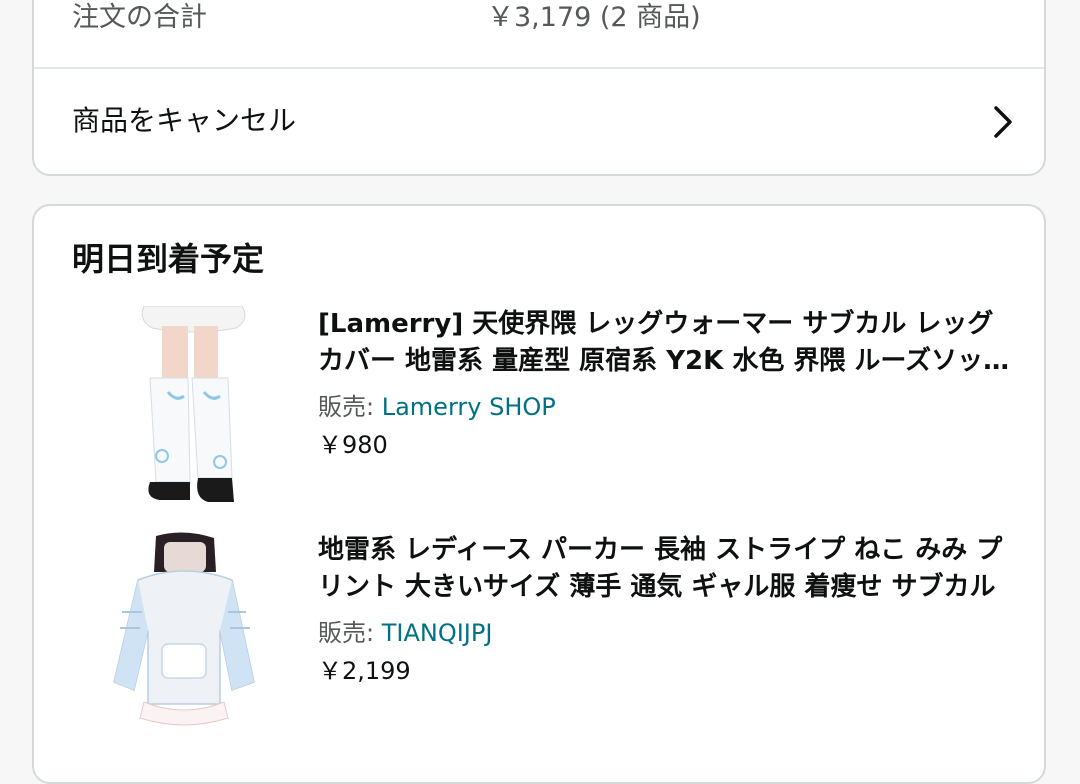 This screenshot has width=1080, height=784. What do you see at coordinates (437, 633) in the screenshot?
I see `seller-link: TIANQIJPJ` at bounding box center [437, 633].